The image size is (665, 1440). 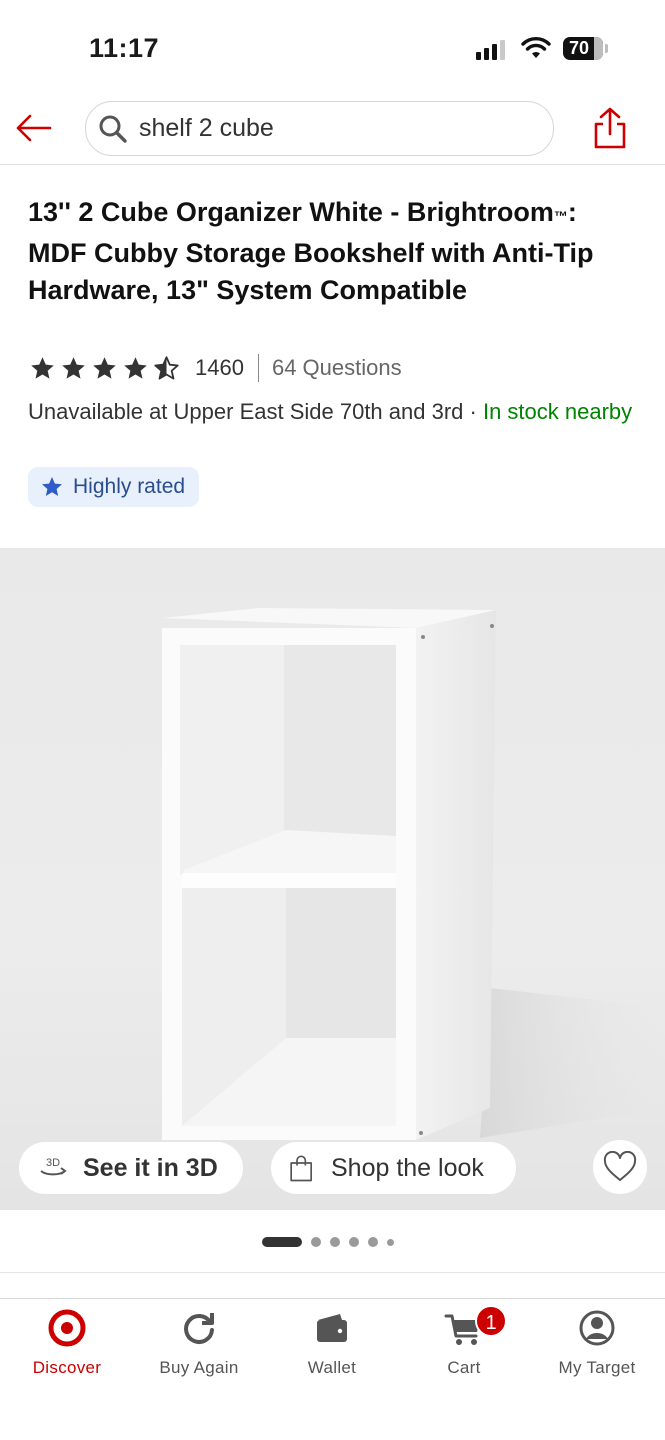 What do you see at coordinates (464, 1367) in the screenshot?
I see `tab-label: Cart` at bounding box center [464, 1367].